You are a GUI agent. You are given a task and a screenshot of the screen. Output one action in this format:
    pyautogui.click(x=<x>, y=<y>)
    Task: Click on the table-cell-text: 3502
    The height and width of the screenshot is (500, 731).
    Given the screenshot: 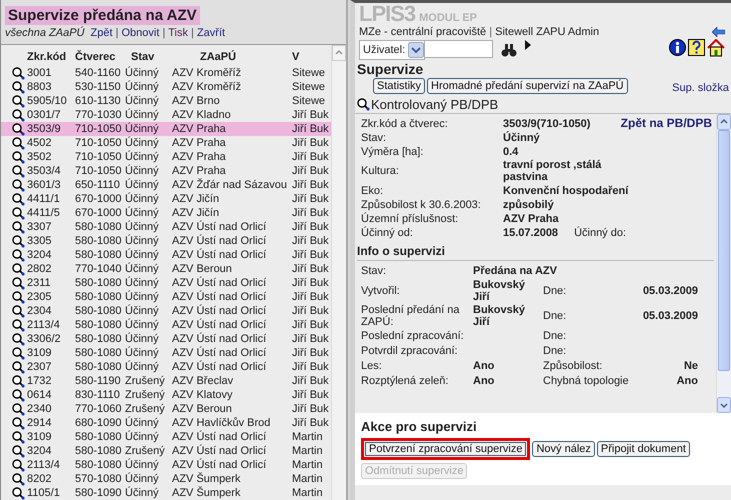 What is the action you would take?
    pyautogui.click(x=39, y=157)
    